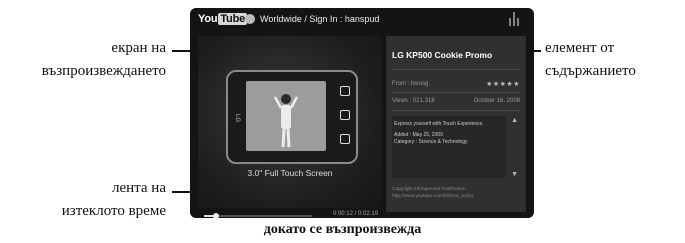 The width and height of the screenshot is (685, 243). I want to click on phone-brand-text: LG, so click(237, 118).